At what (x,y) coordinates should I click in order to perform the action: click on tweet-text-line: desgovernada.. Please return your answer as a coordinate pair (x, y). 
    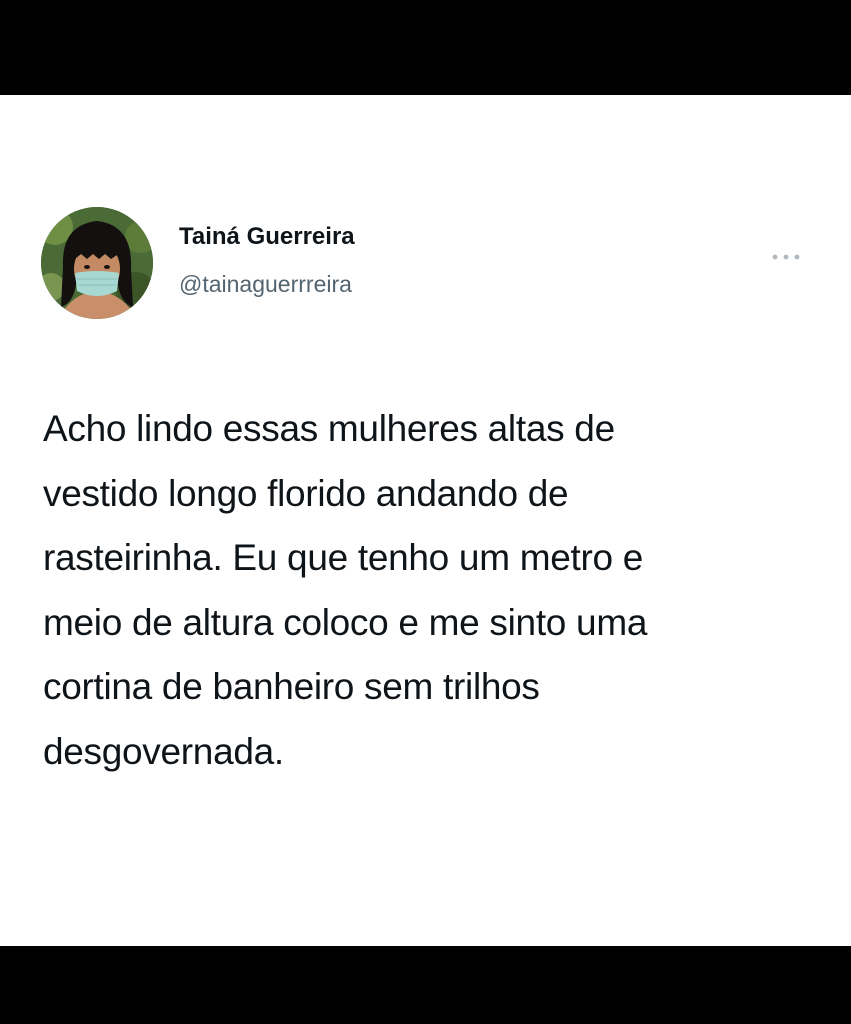
    Looking at the image, I should click on (163, 751).